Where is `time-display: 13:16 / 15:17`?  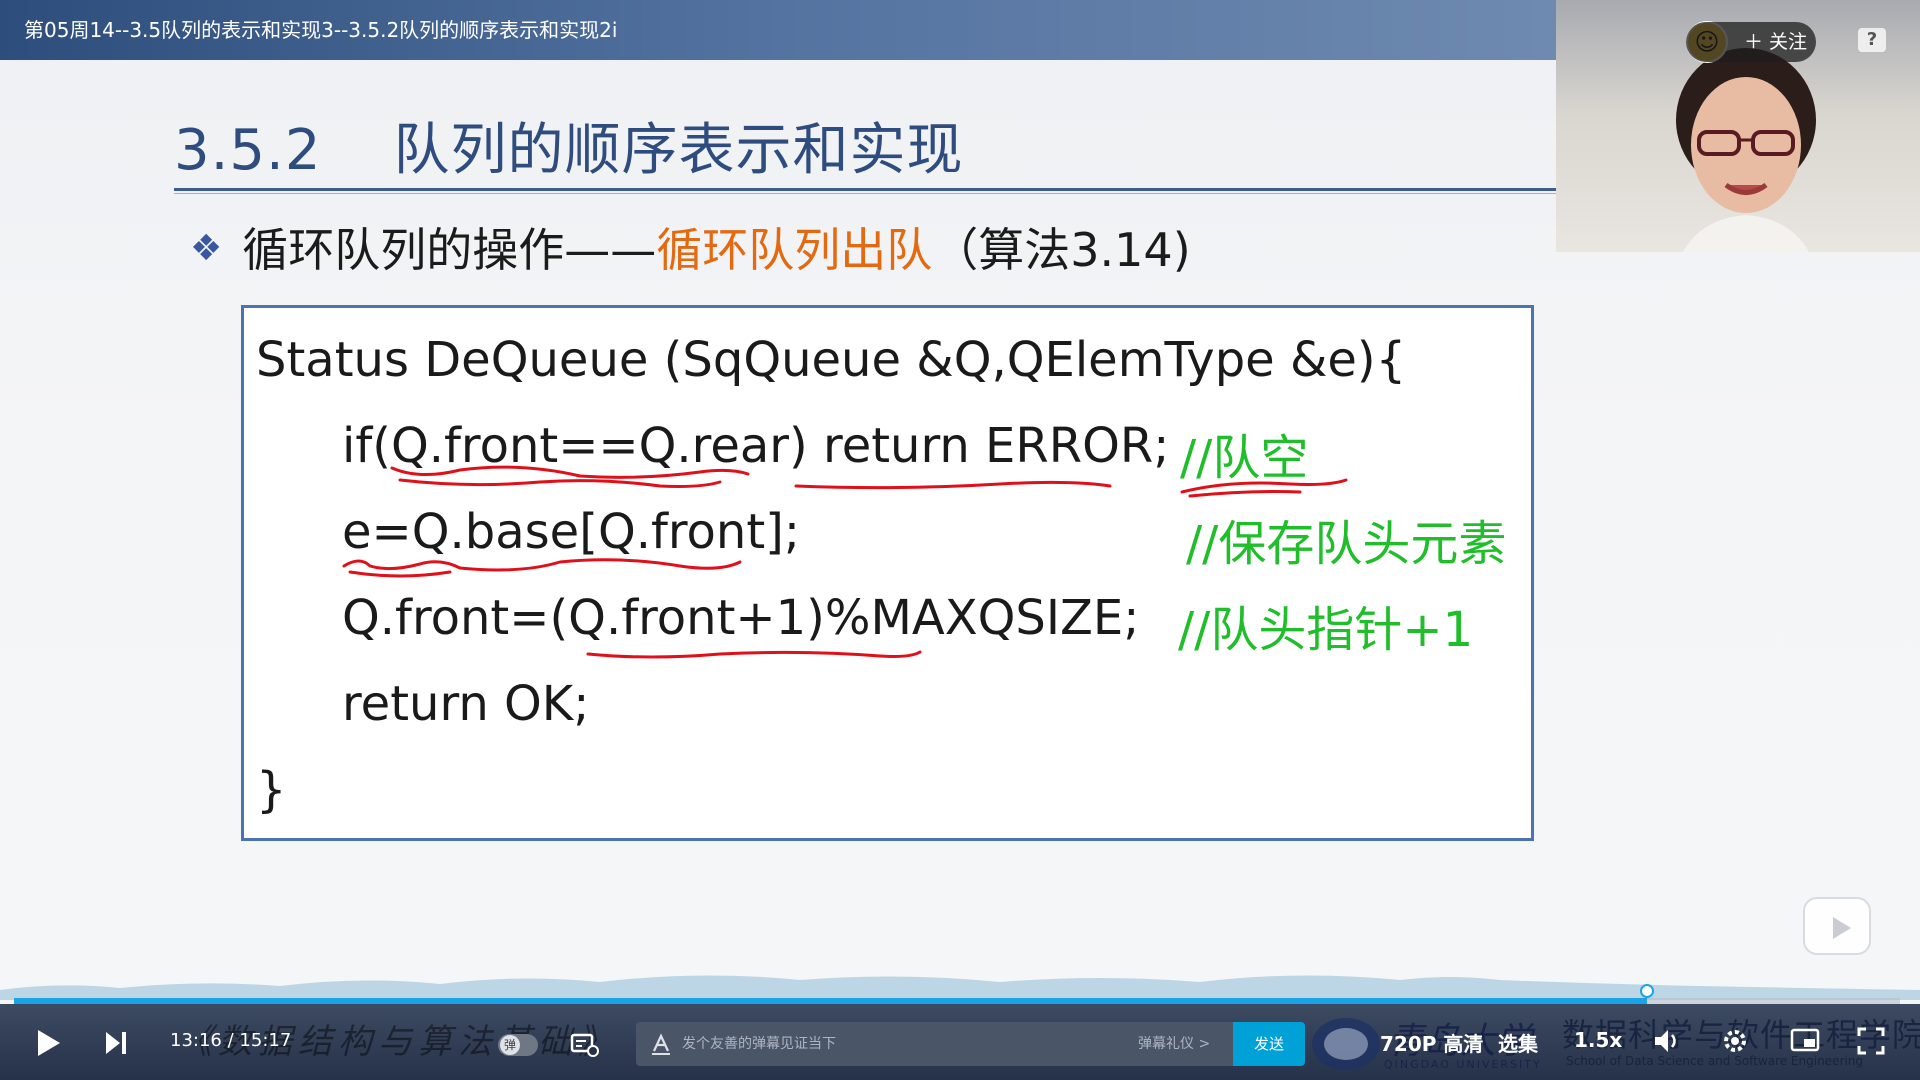
time-display: 13:16 / 15:17 is located at coordinates (230, 1040).